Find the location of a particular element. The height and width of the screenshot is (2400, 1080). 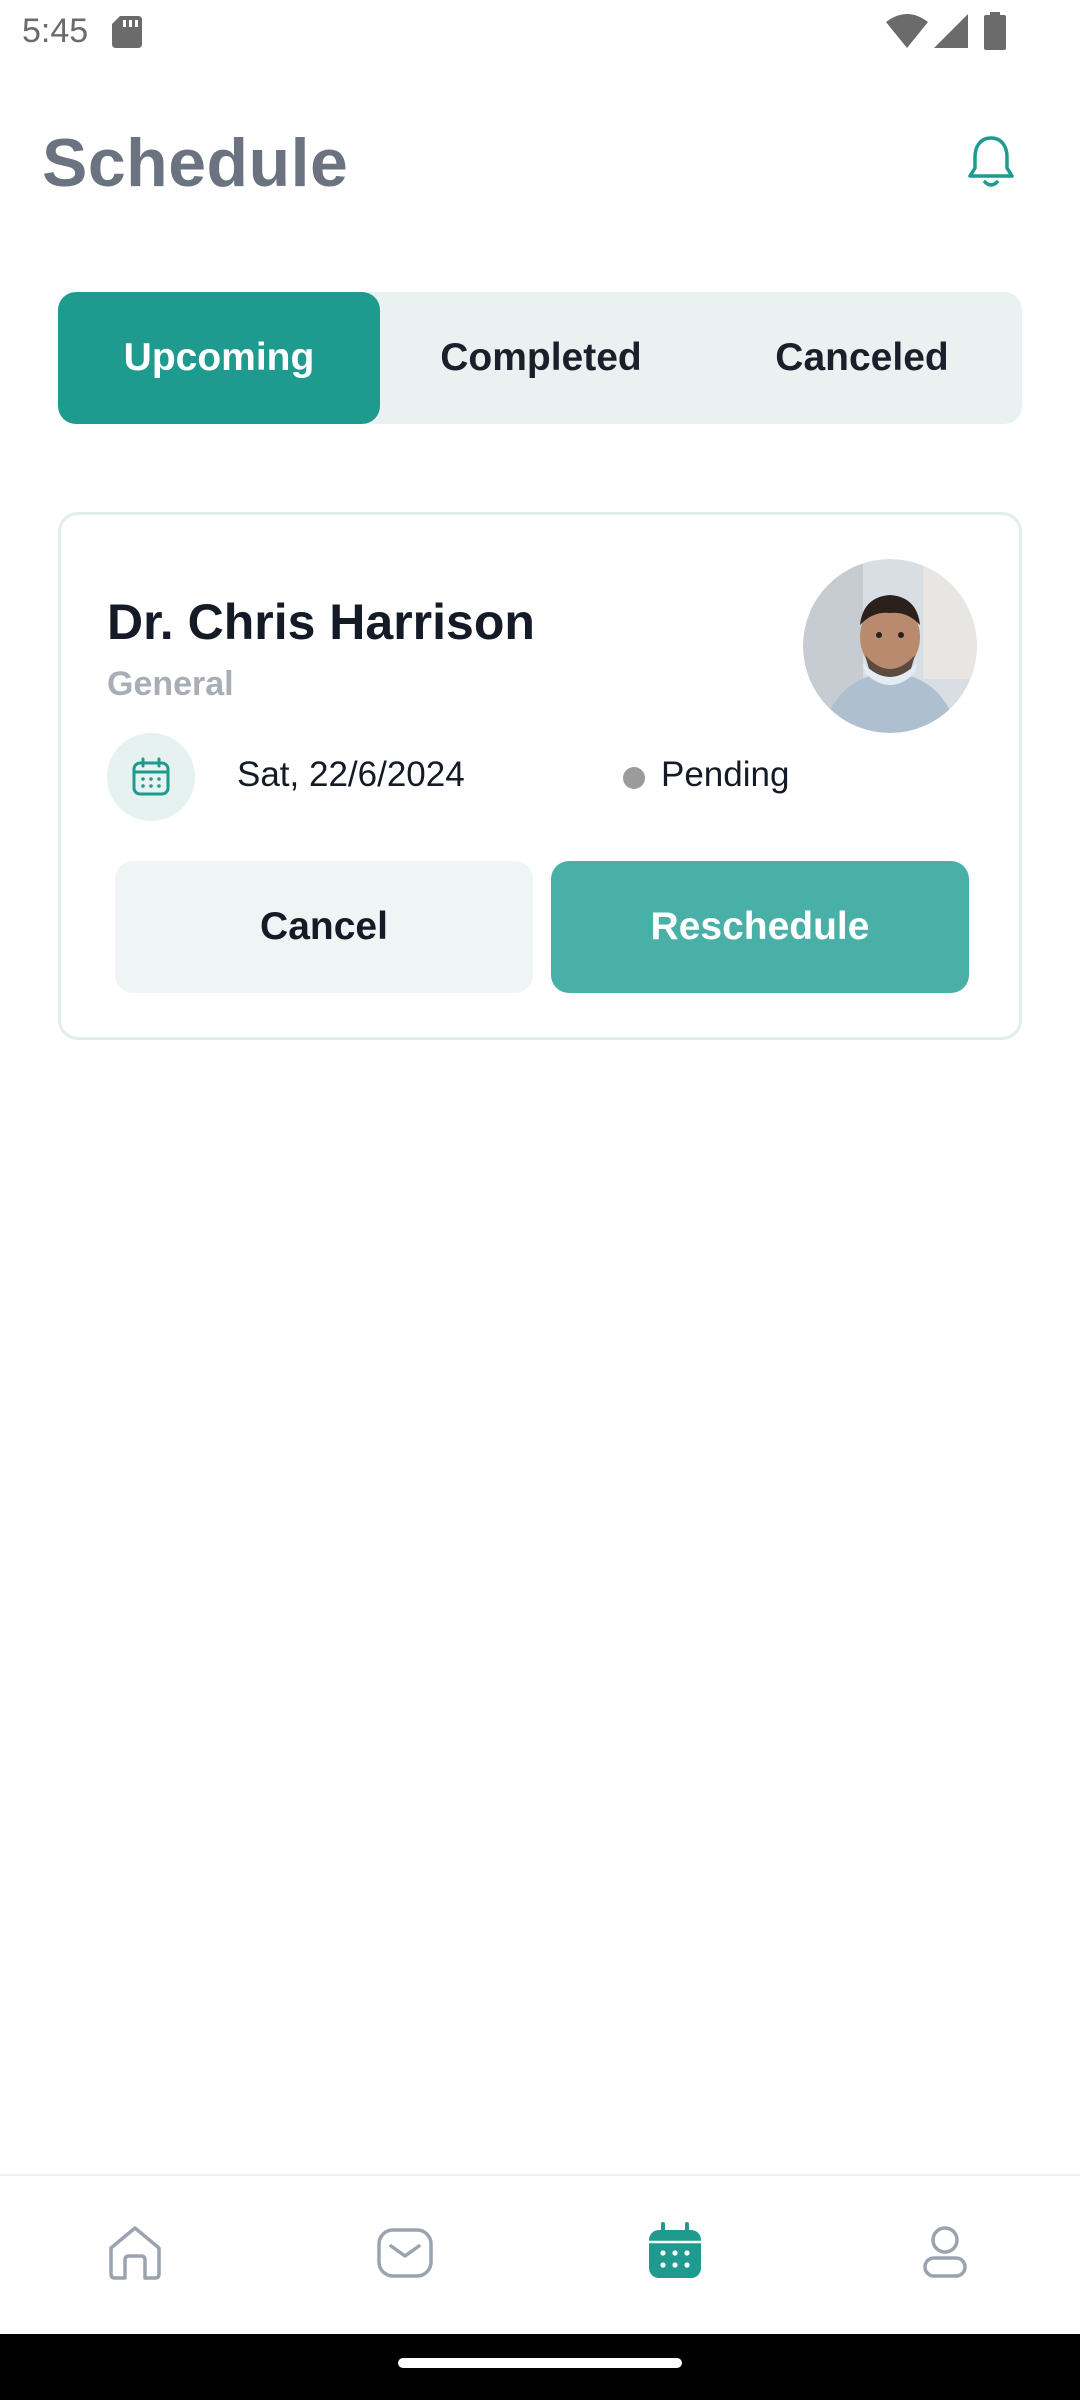

messages-icon is located at coordinates (405, 2252).